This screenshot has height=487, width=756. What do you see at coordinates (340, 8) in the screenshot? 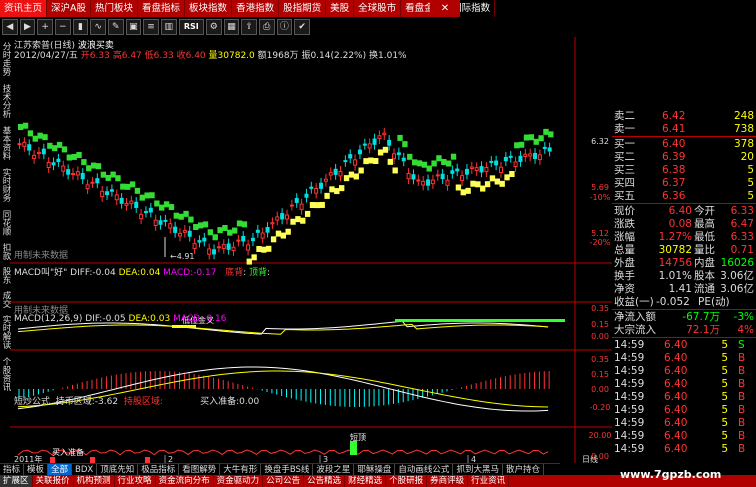
I see `top-menu-item: 美股` at bounding box center [340, 8].